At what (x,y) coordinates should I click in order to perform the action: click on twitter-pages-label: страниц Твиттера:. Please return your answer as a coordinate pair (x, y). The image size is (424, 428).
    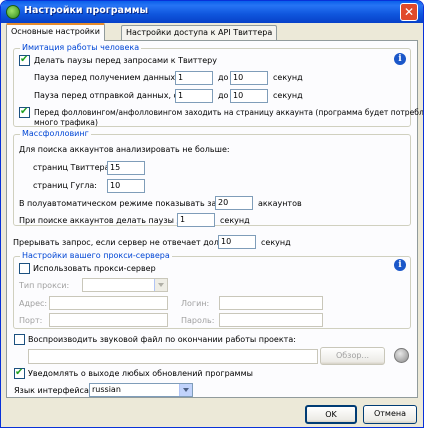
    Looking at the image, I should click on (73, 167).